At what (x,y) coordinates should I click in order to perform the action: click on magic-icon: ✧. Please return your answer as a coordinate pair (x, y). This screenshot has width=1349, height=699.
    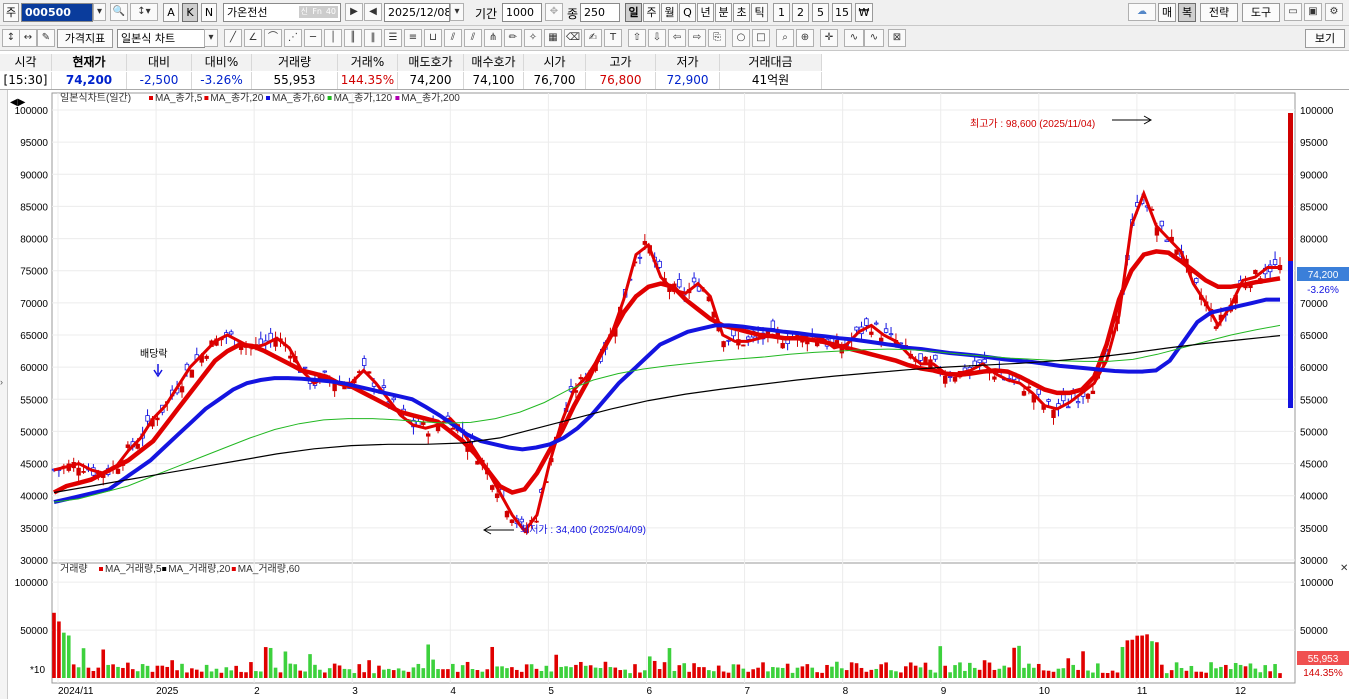
    Looking at the image, I should click on (533, 38).